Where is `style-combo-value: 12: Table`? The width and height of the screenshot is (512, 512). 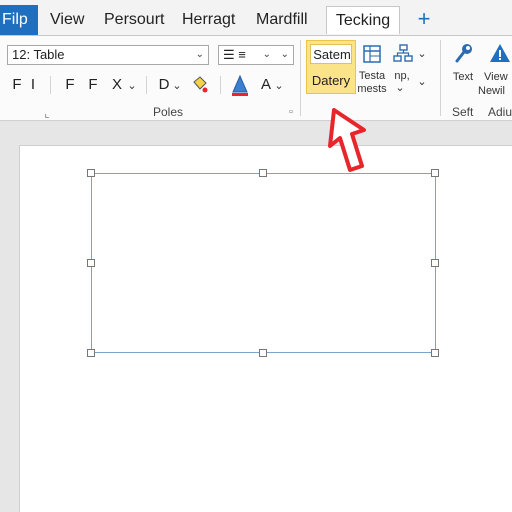 style-combo-value: 12: Table is located at coordinates (38, 54).